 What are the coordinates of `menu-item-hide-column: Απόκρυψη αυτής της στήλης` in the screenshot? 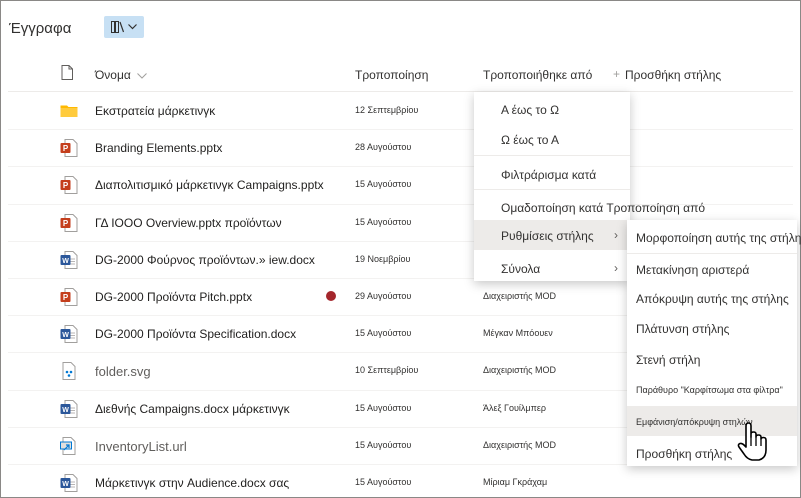 It's located at (712, 298).